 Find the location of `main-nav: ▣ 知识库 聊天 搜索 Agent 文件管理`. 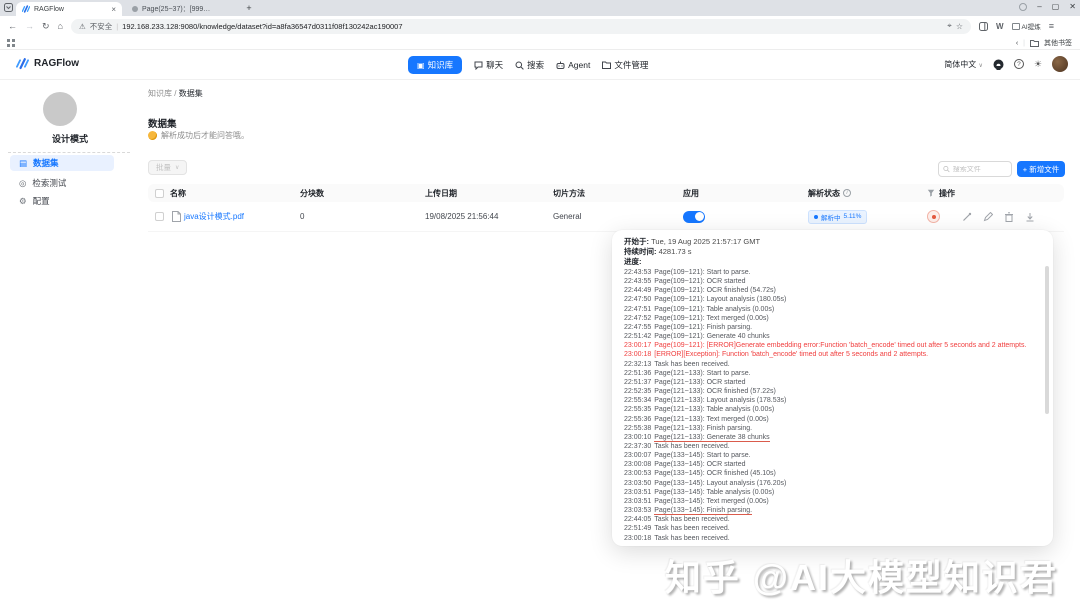

main-nav: ▣ 知识库 聊天 搜索 Agent 文件管理 is located at coordinates (528, 65).